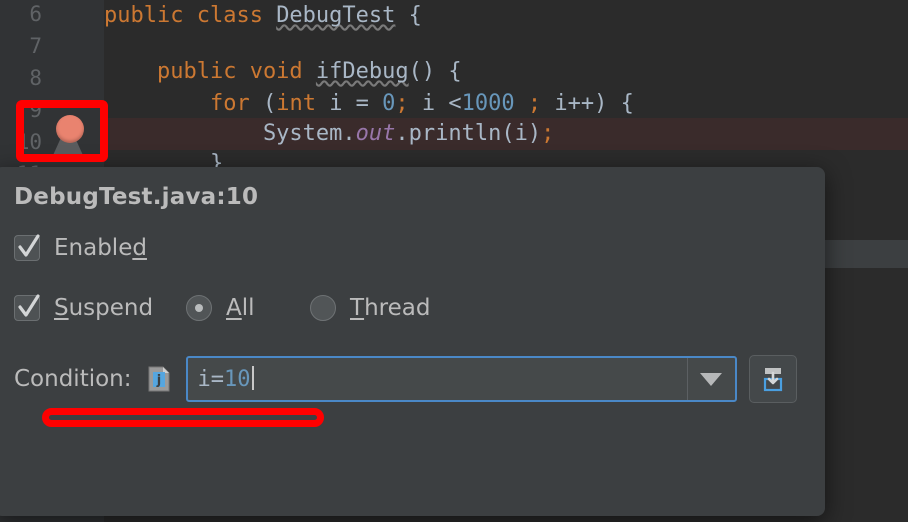 Image resolution: width=908 pixels, height=522 pixels. I want to click on condition-input-value: i=10, so click(221, 379).